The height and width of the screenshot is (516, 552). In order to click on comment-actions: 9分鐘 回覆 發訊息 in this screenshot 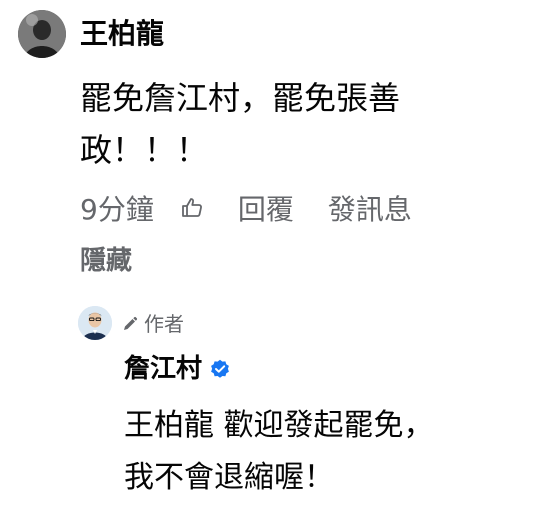, I will do `click(246, 208)`.